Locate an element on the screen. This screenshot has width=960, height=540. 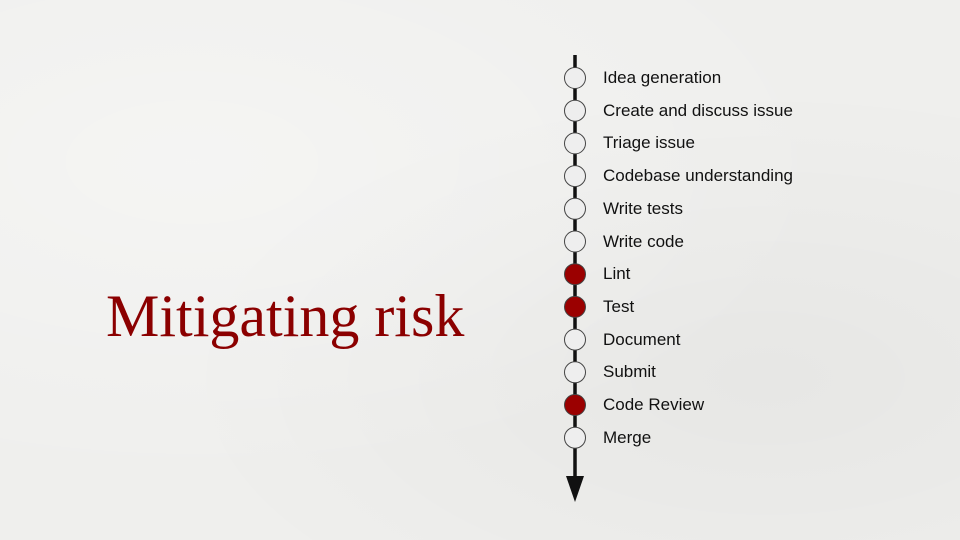
step-label: Lint is located at coordinates (617, 274).